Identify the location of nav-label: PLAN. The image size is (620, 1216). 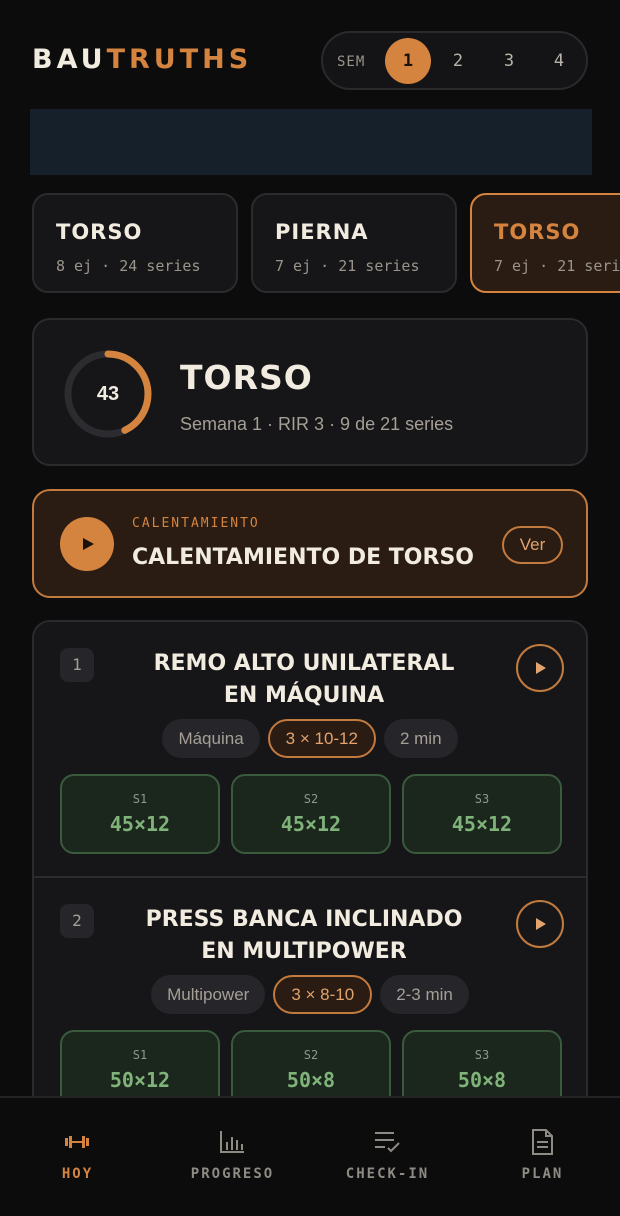
(542, 1174).